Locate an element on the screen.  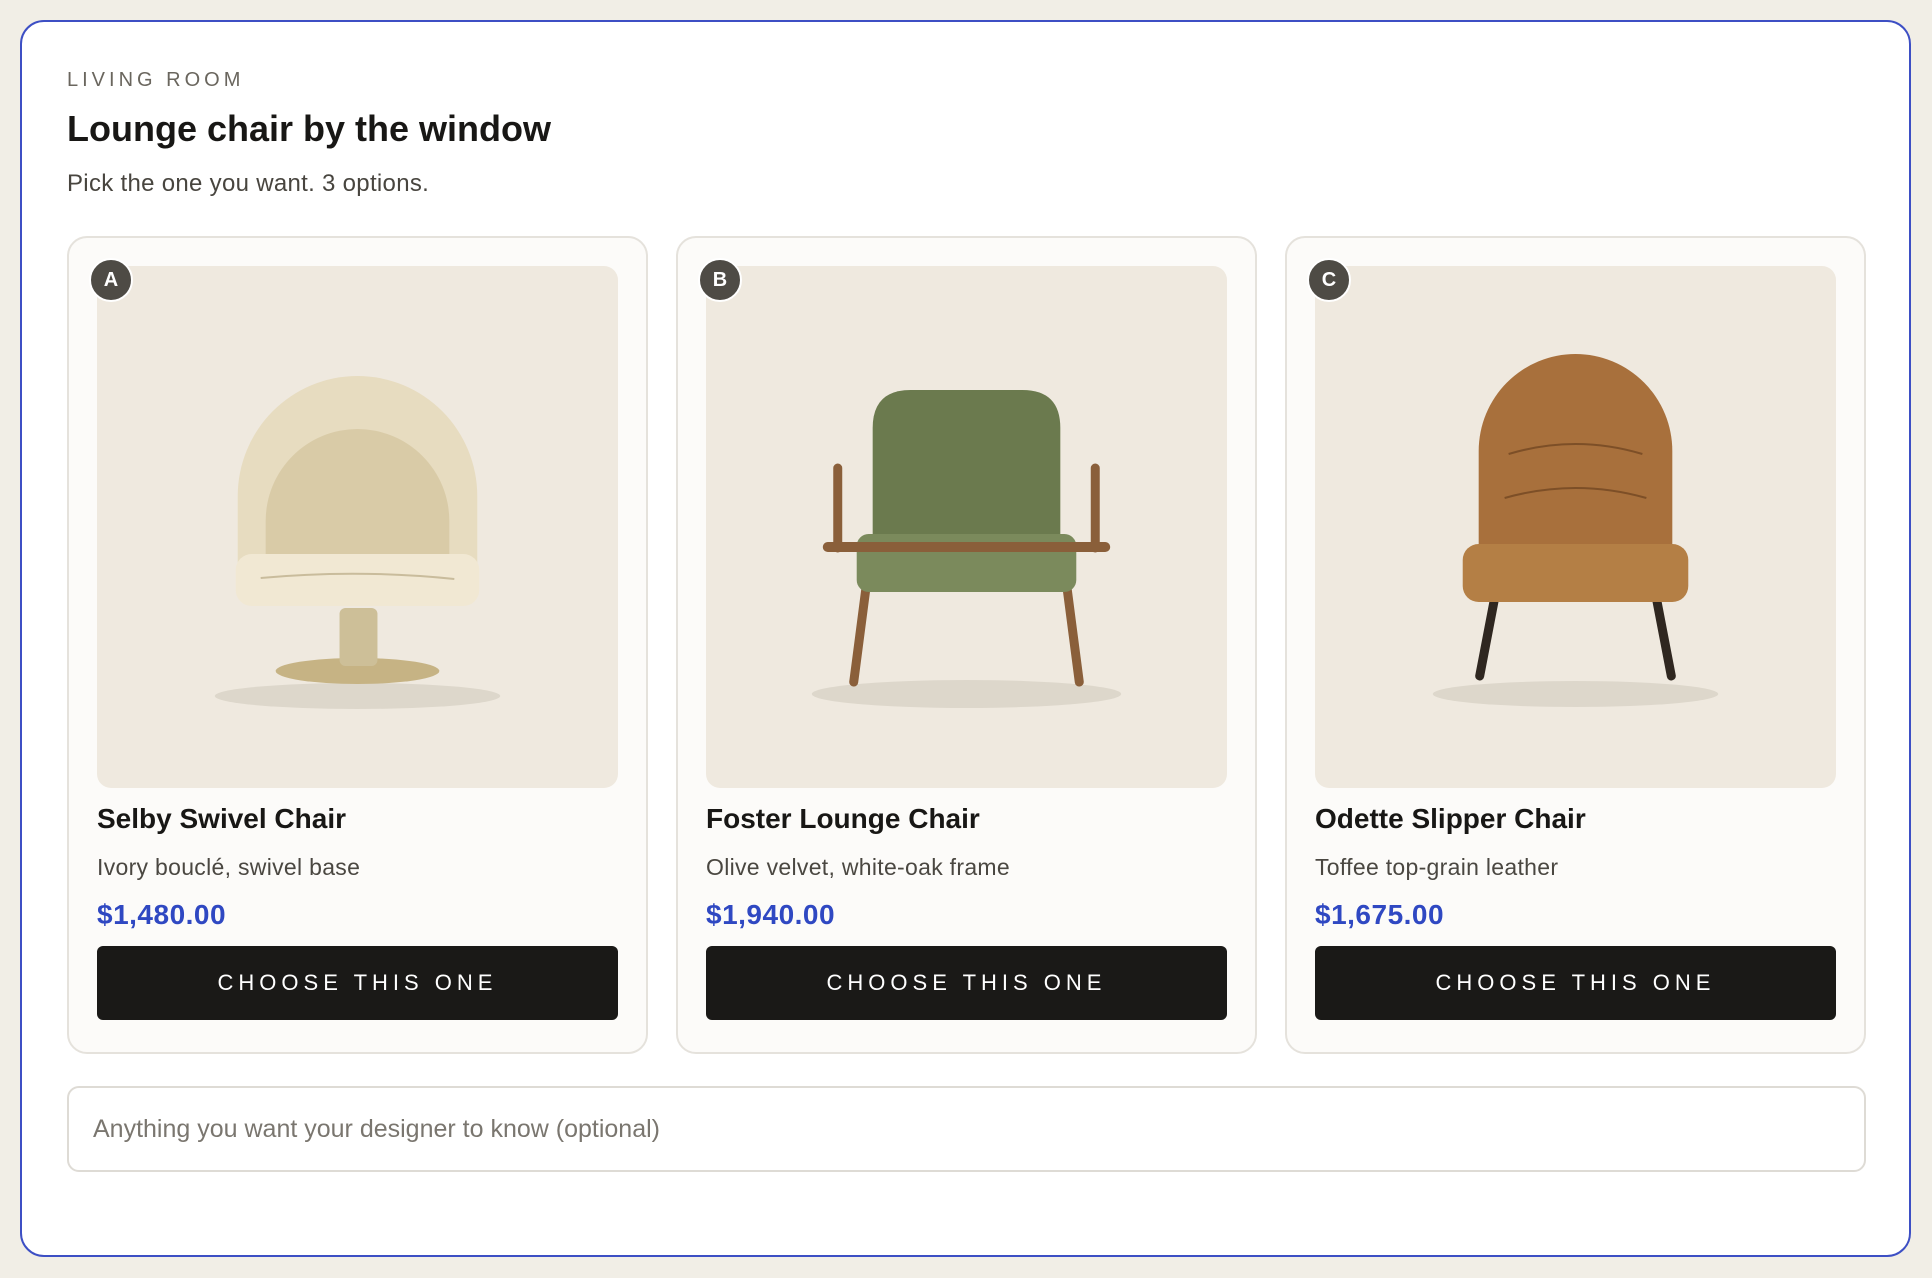
option-description-b: Olive velvet, white-oak frame is located at coordinates (858, 867).